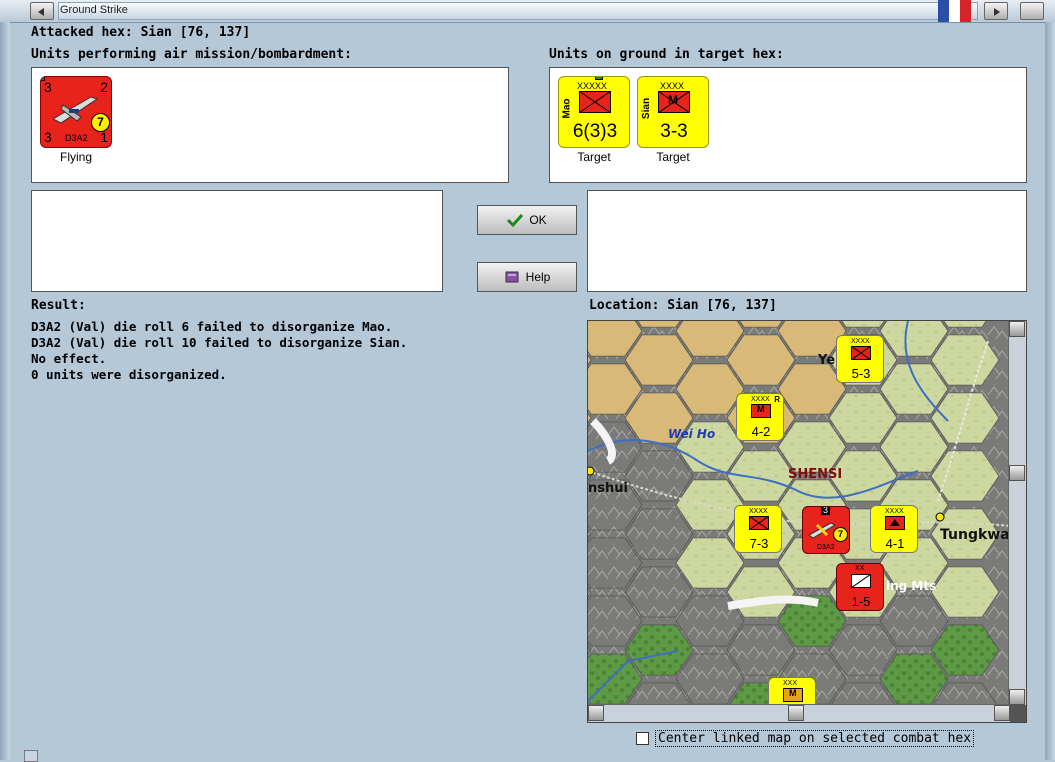 The image size is (1055, 762). Describe the element at coordinates (815, 474) in the screenshot. I see `map-region-label: SHENSI` at that location.